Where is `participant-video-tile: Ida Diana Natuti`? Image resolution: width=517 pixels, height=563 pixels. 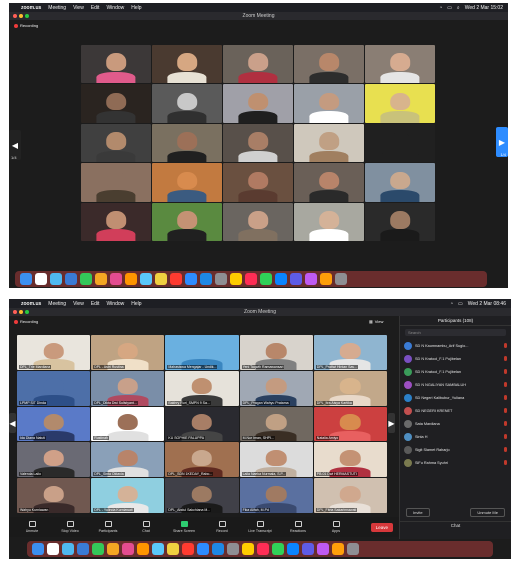 participant-video-tile: Ida Diana Natuti is located at coordinates (54, 424).